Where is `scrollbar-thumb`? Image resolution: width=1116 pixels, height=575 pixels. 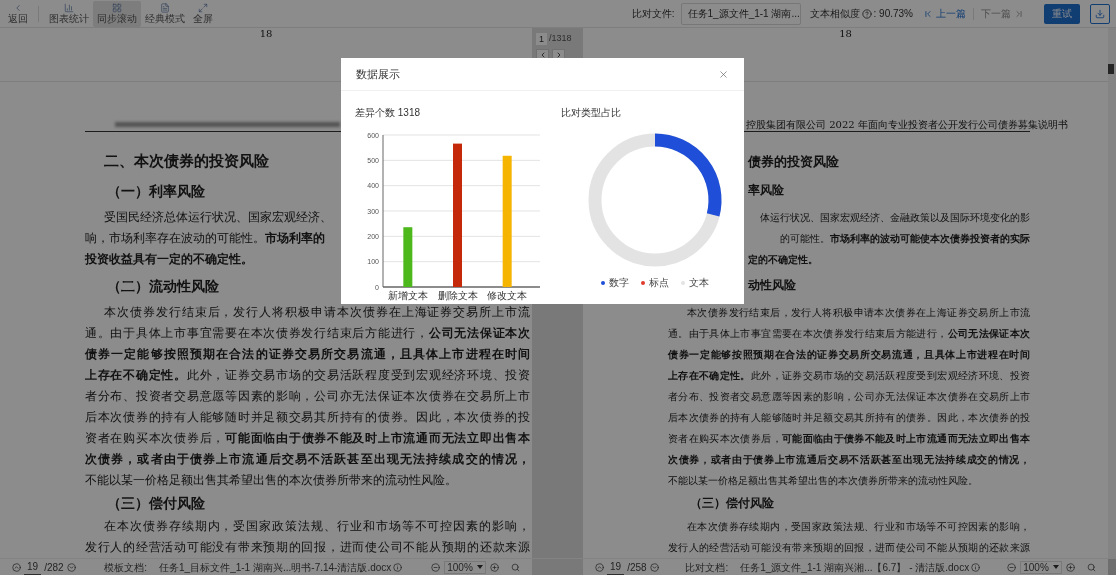
scrollbar-thumb is located at coordinates (1111, 69).